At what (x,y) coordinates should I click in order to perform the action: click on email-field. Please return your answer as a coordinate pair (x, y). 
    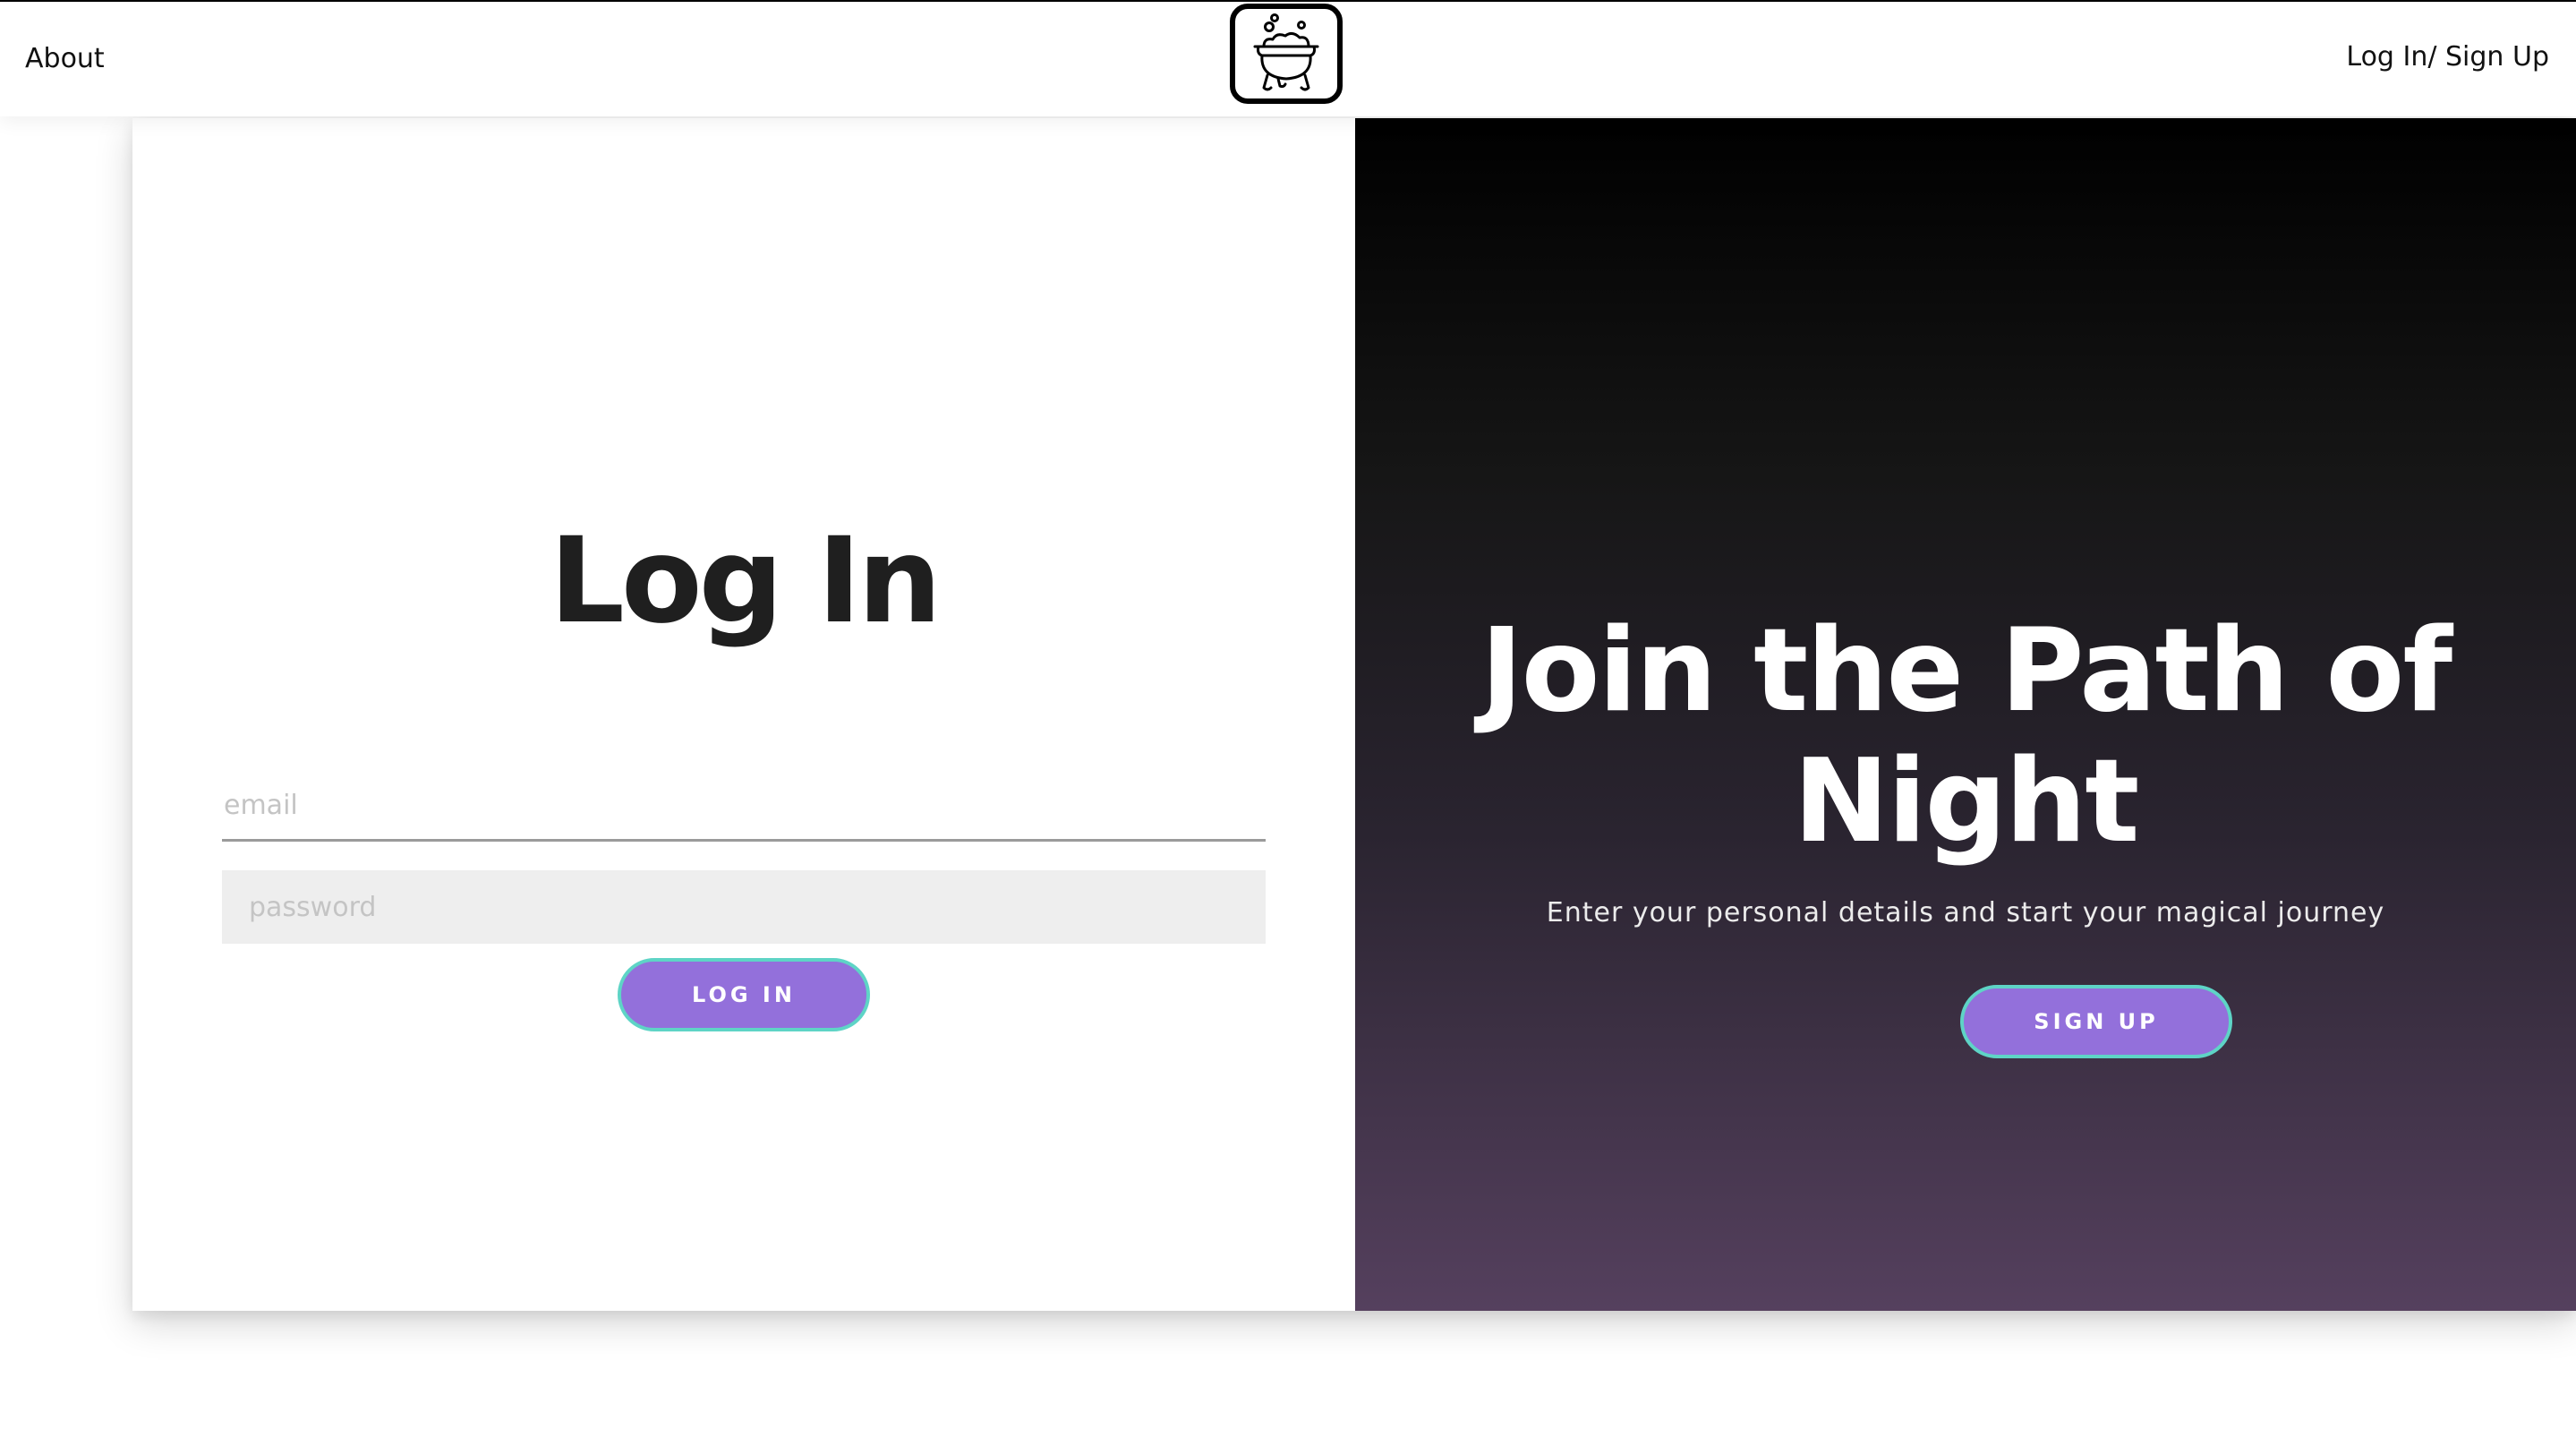
    Looking at the image, I should click on (744, 807).